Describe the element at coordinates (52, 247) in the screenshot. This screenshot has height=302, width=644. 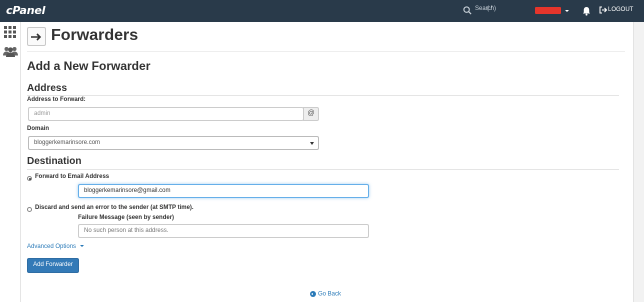
I see `advanced-options-label: Advanced Options` at that location.